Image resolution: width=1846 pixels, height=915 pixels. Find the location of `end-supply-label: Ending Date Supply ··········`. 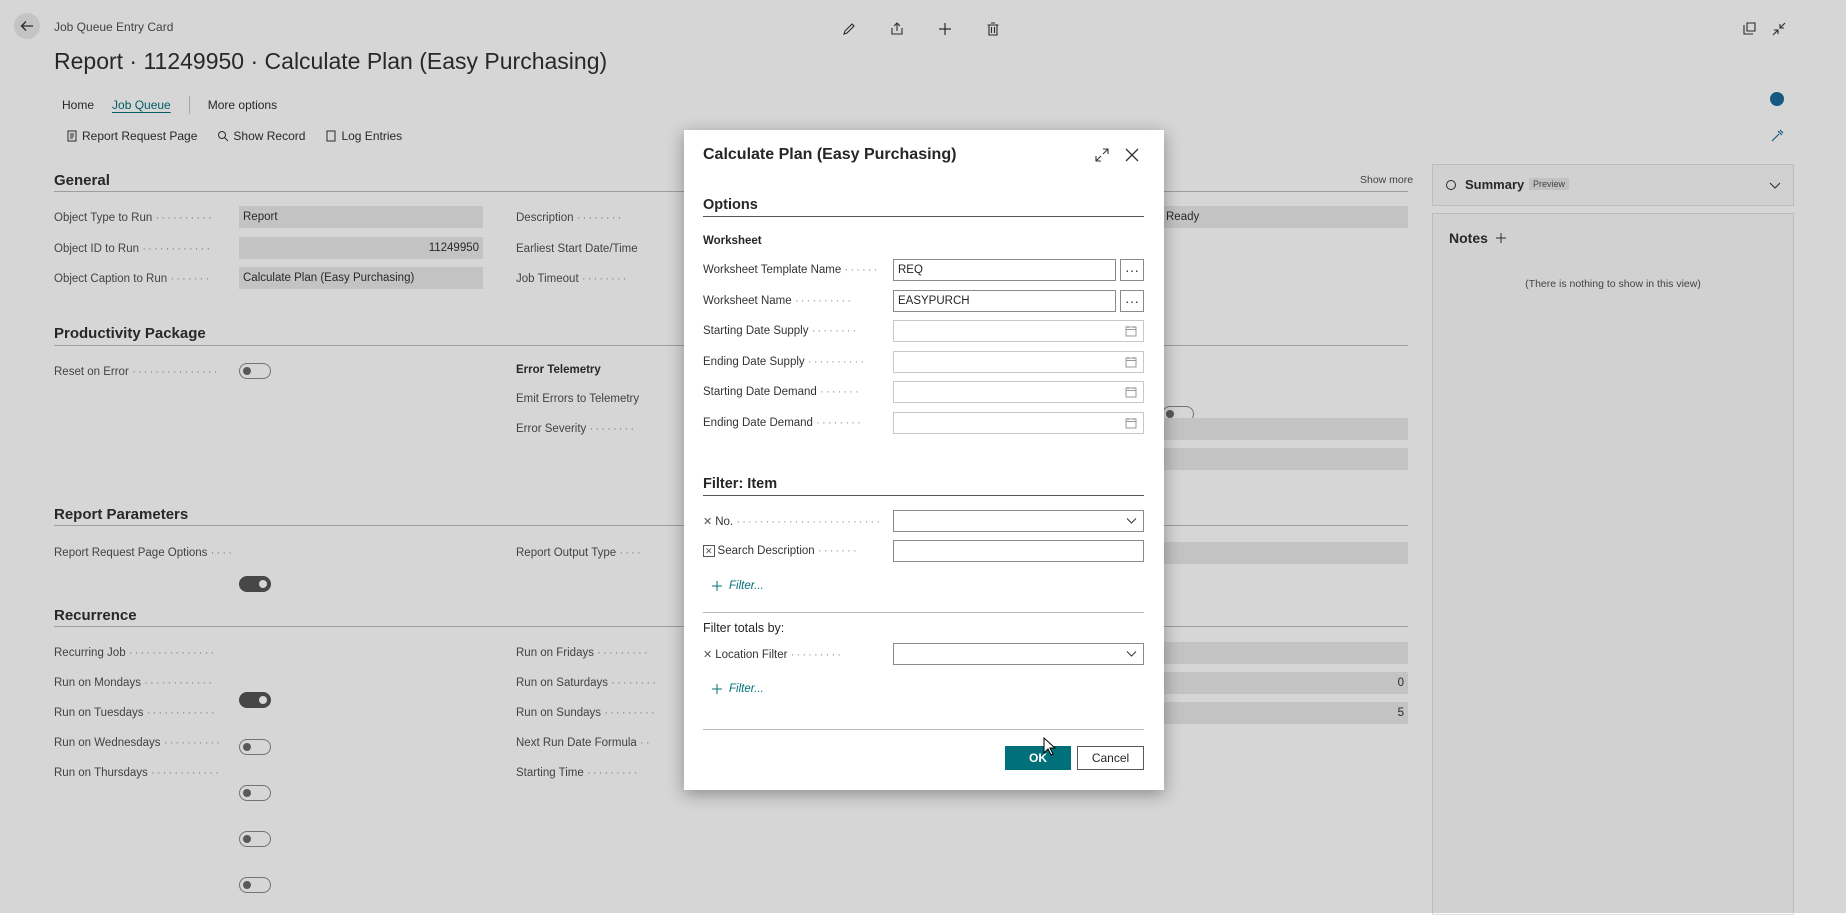

end-supply-label: Ending Date Supply ·········· is located at coordinates (785, 362).